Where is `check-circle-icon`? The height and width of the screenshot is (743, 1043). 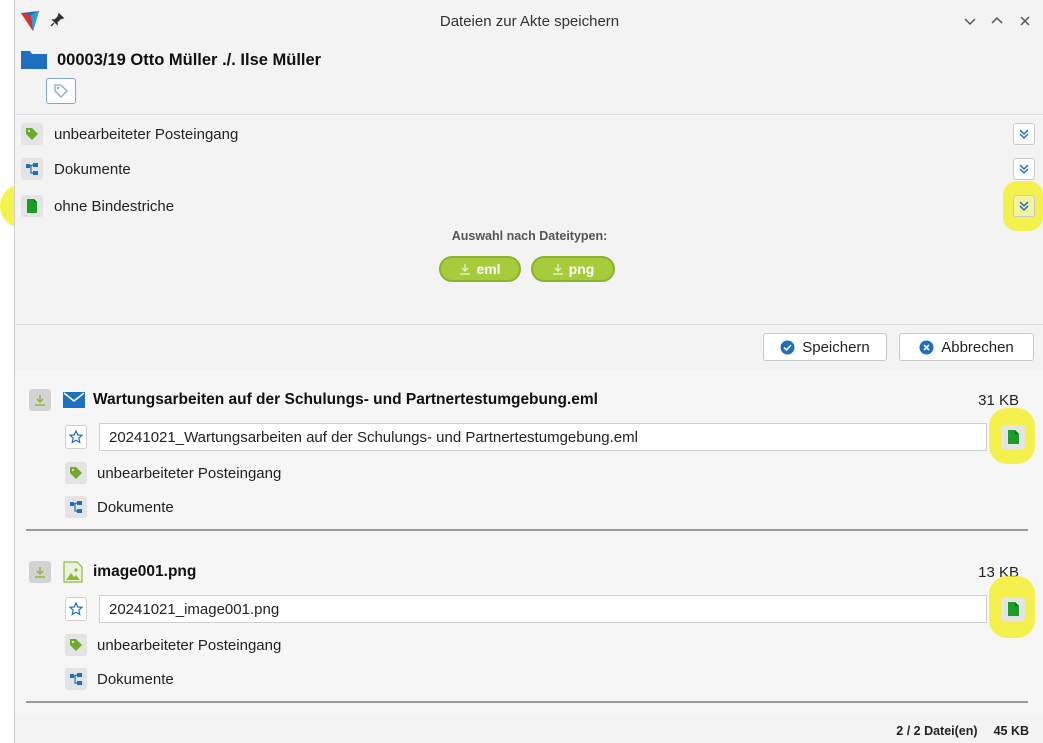 check-circle-icon is located at coordinates (787, 347).